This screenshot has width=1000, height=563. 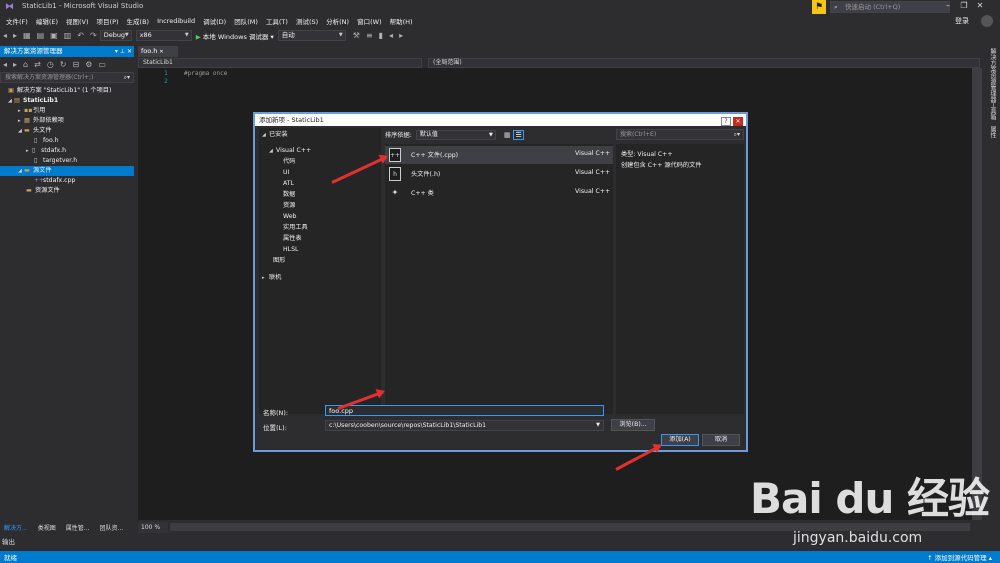 I want to click on minimize-icon: –, so click(x=948, y=5).